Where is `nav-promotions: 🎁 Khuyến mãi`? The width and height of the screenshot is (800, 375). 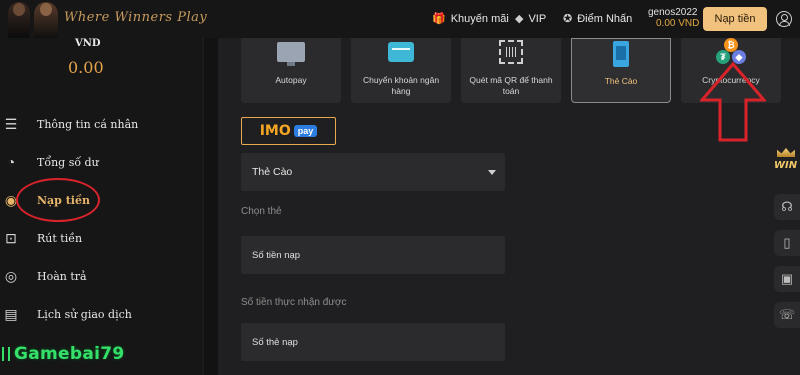
nav-promotions: 🎁 Khuyến mãi is located at coordinates (470, 19).